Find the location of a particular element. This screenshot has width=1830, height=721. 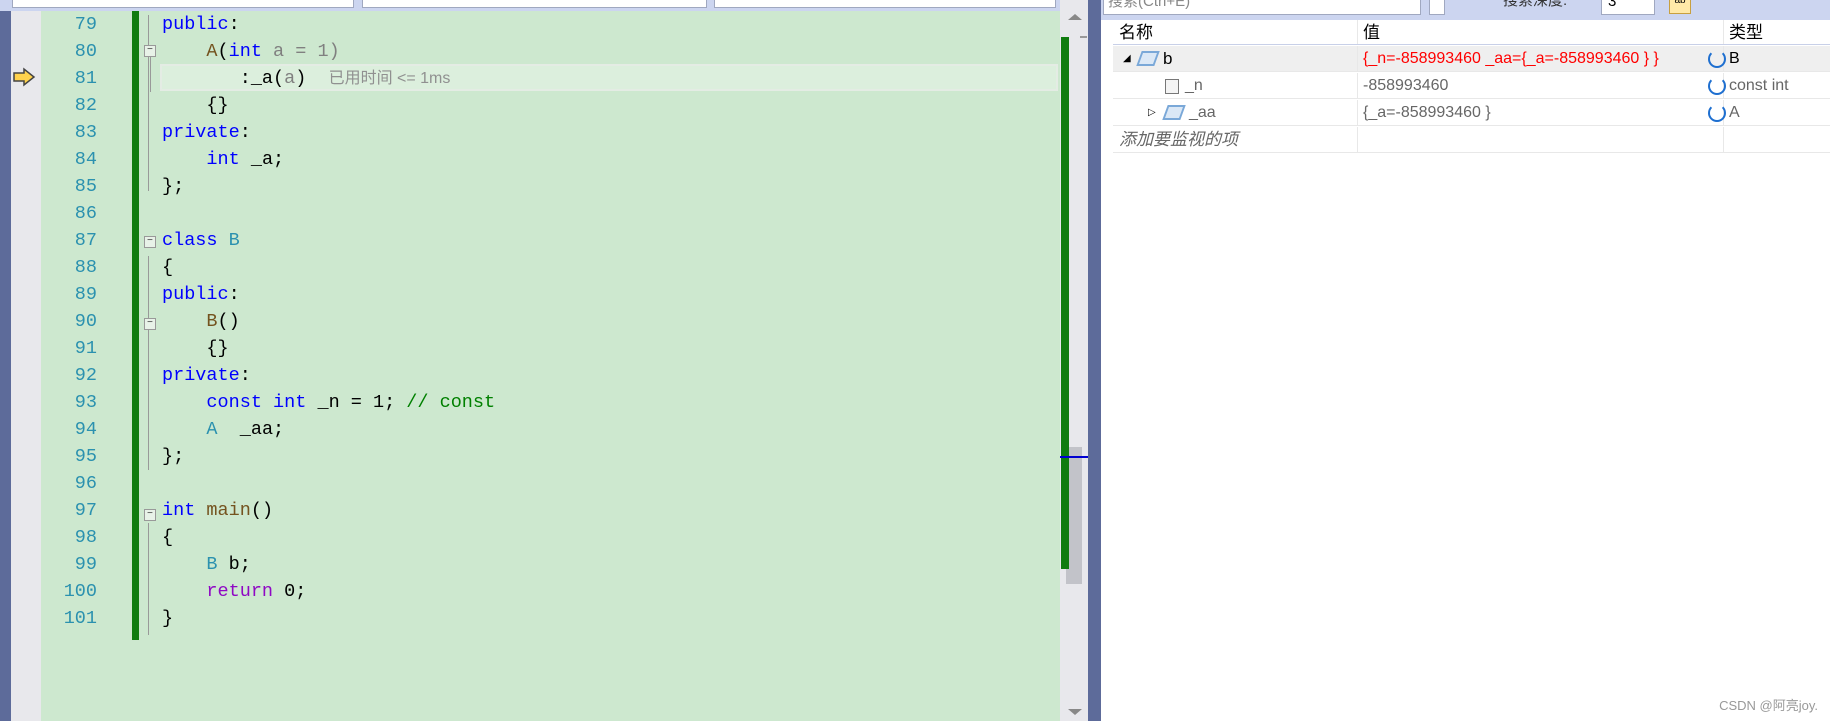

object-icon is located at coordinates (1148, 58).